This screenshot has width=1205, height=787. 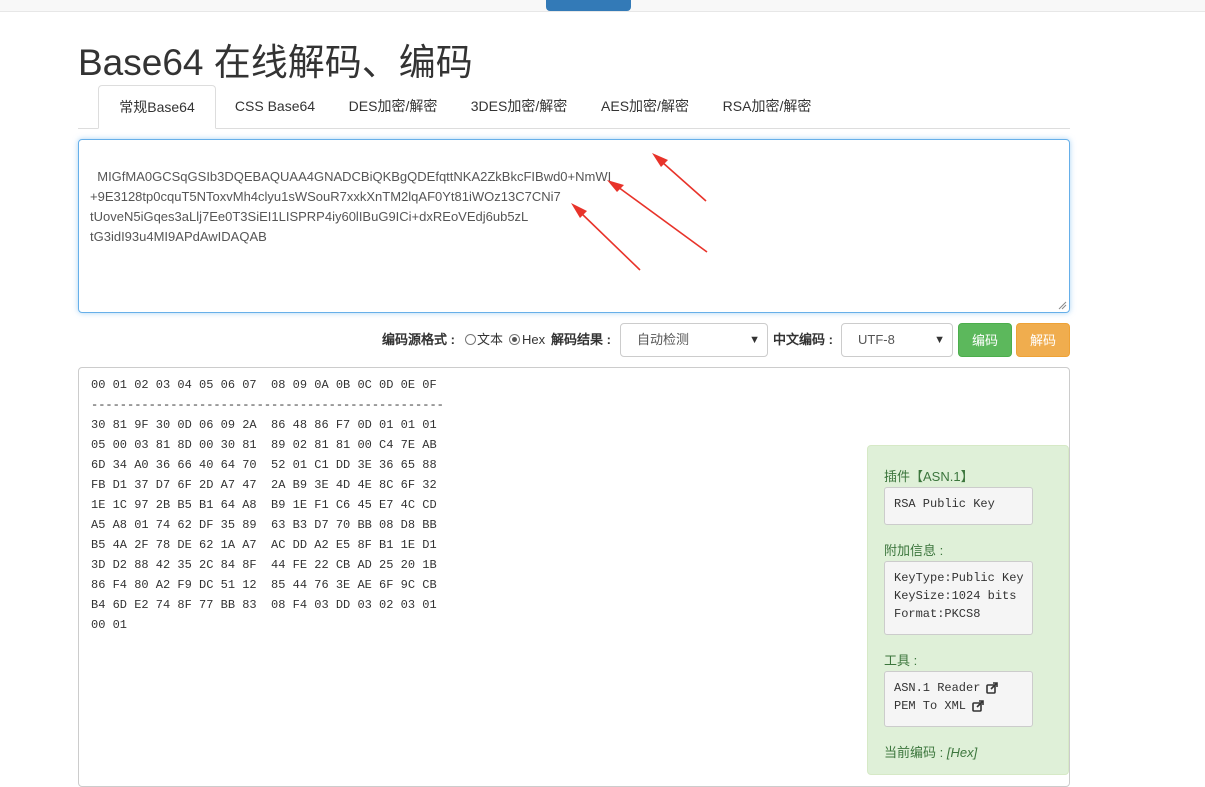 I want to click on radio-hex, so click(x=514, y=339).